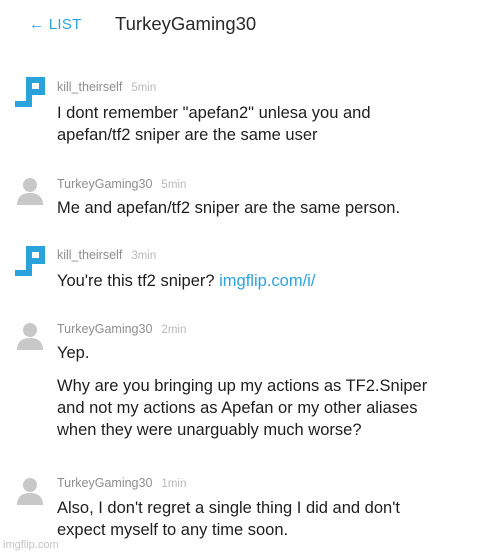  What do you see at coordinates (174, 484) in the screenshot?
I see `timestamp: 1min` at bounding box center [174, 484].